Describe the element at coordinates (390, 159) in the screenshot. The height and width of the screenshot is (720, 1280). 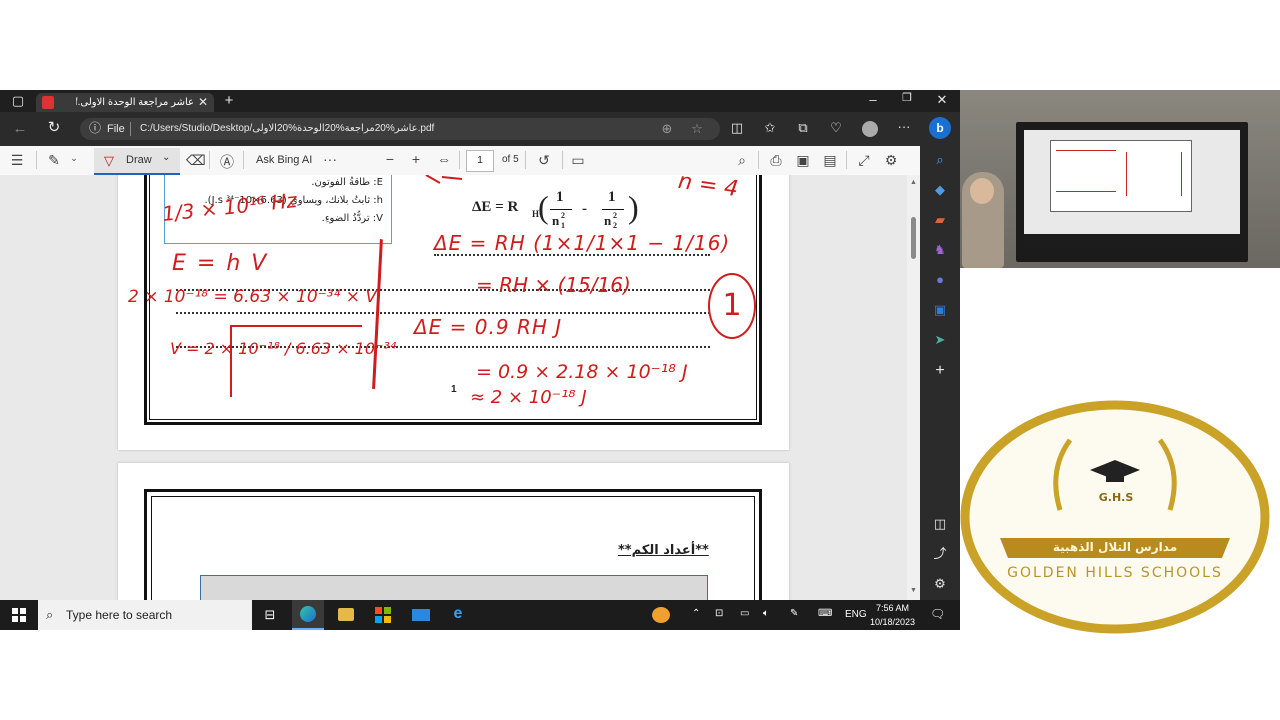
I see `zoom-out-button: −` at that location.